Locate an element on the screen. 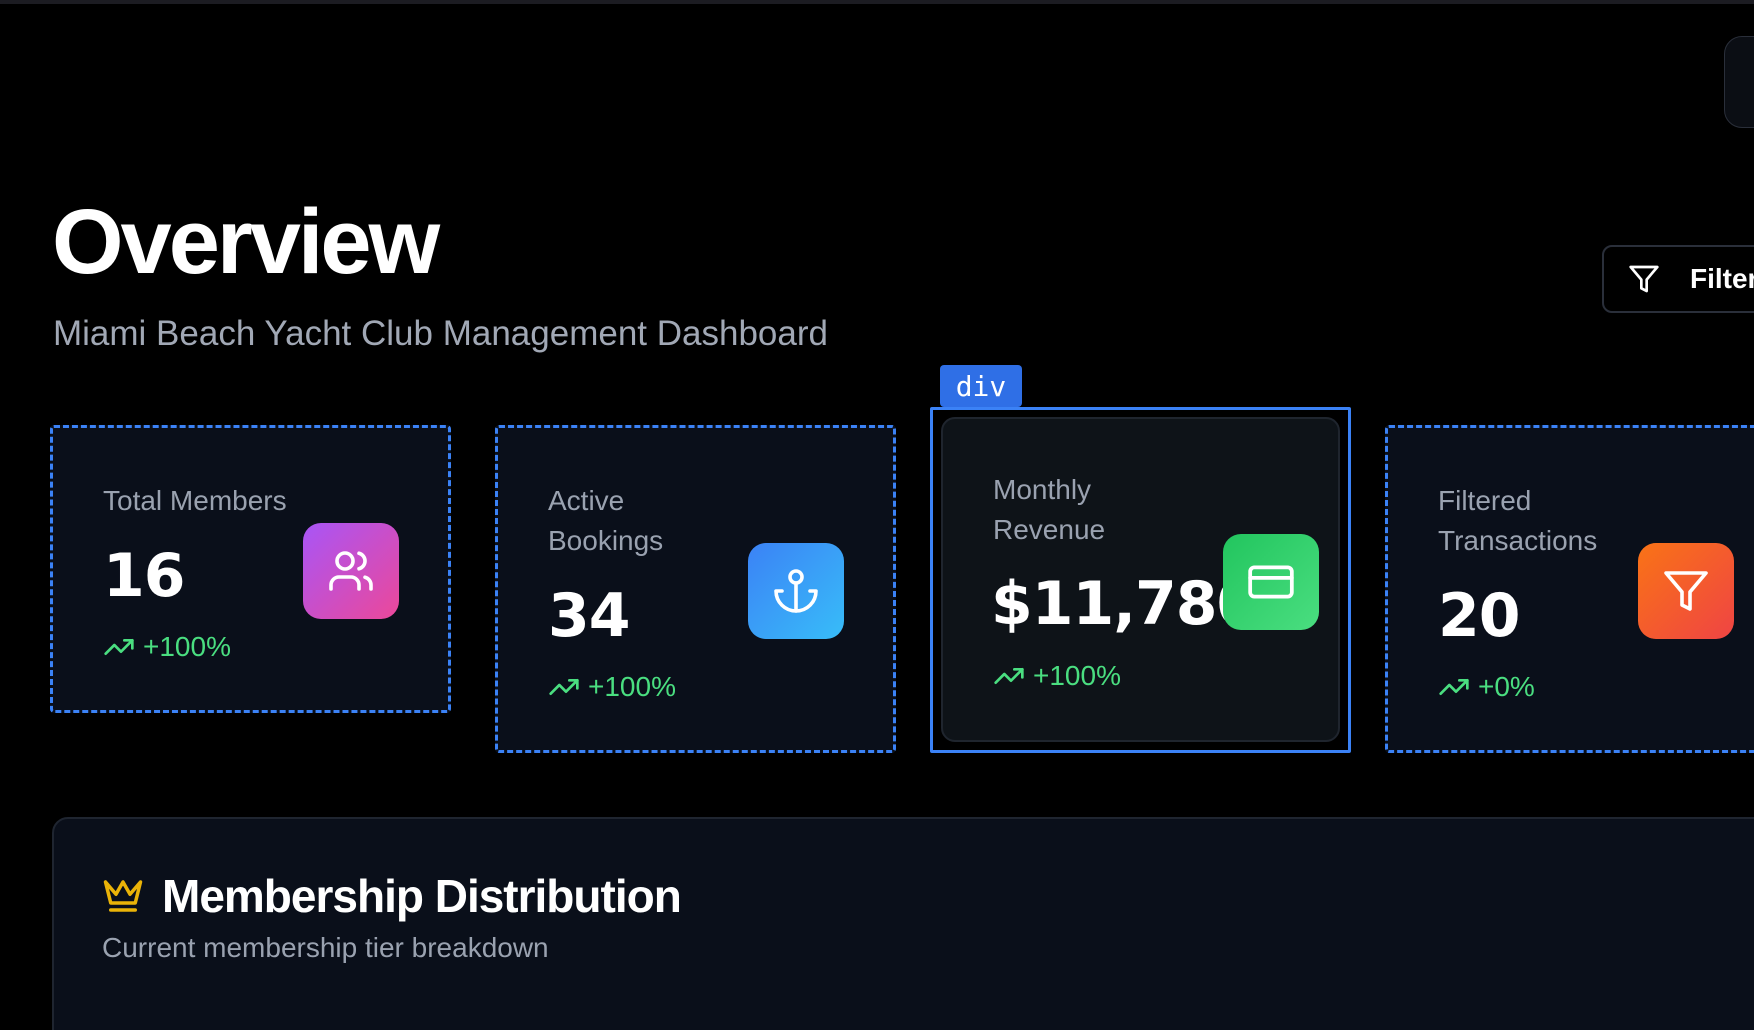 This screenshot has height=1030, width=1754. panel-title: Membership Distribution is located at coordinates (422, 896).